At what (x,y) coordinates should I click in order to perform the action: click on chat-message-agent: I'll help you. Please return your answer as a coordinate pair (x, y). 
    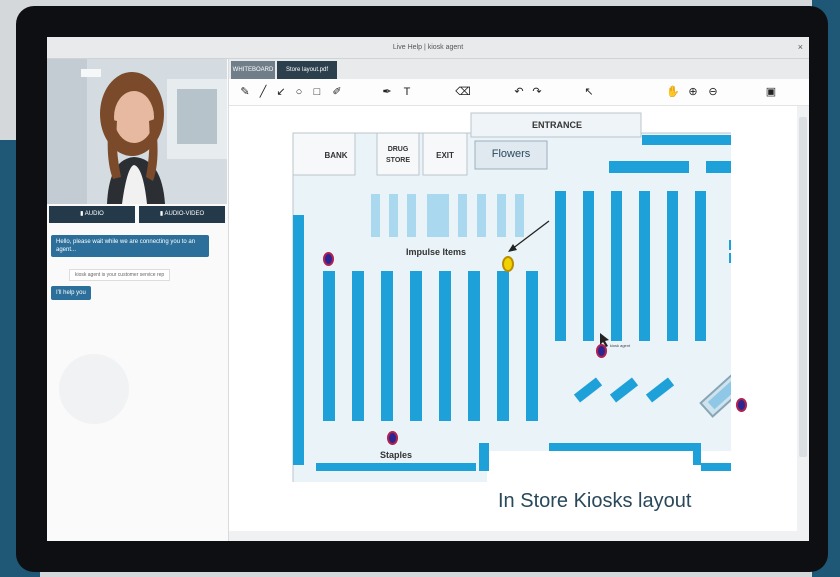
    Looking at the image, I should click on (71, 293).